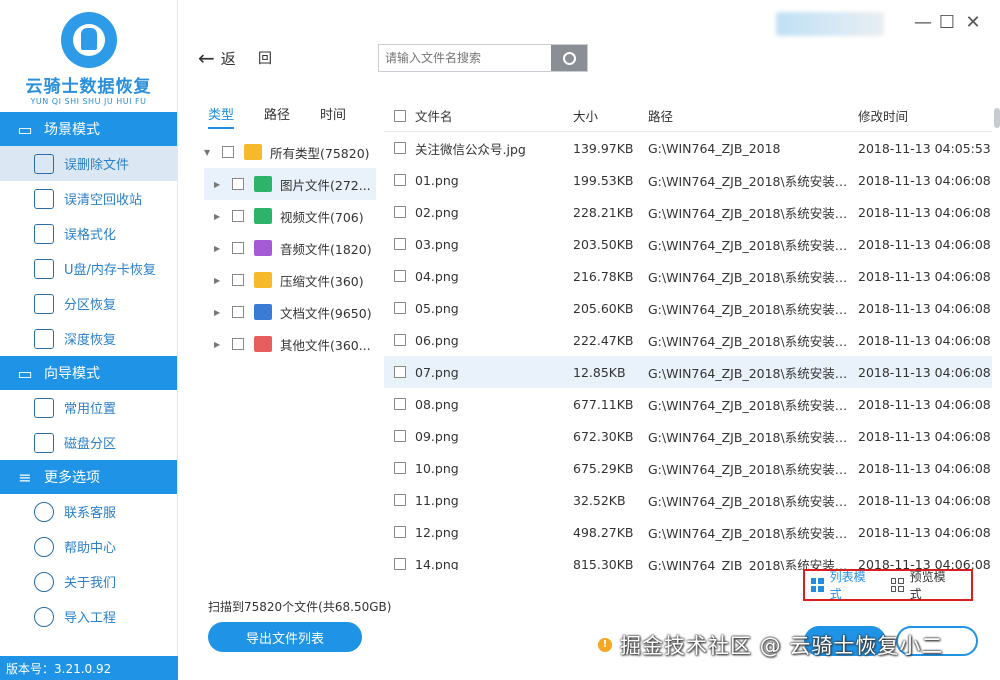 This screenshot has width=1000, height=680. Describe the element at coordinates (263, 248) in the screenshot. I see `audio-icon` at that location.